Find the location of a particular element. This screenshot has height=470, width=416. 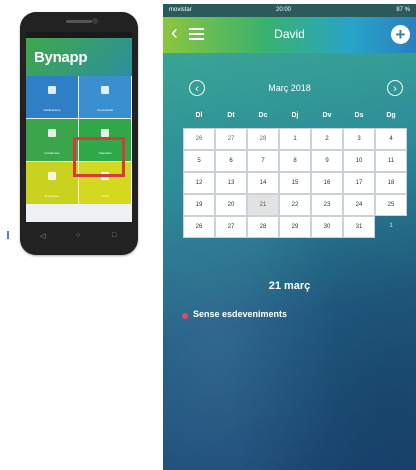

day-cell: 2 is located at coordinates (327, 139).